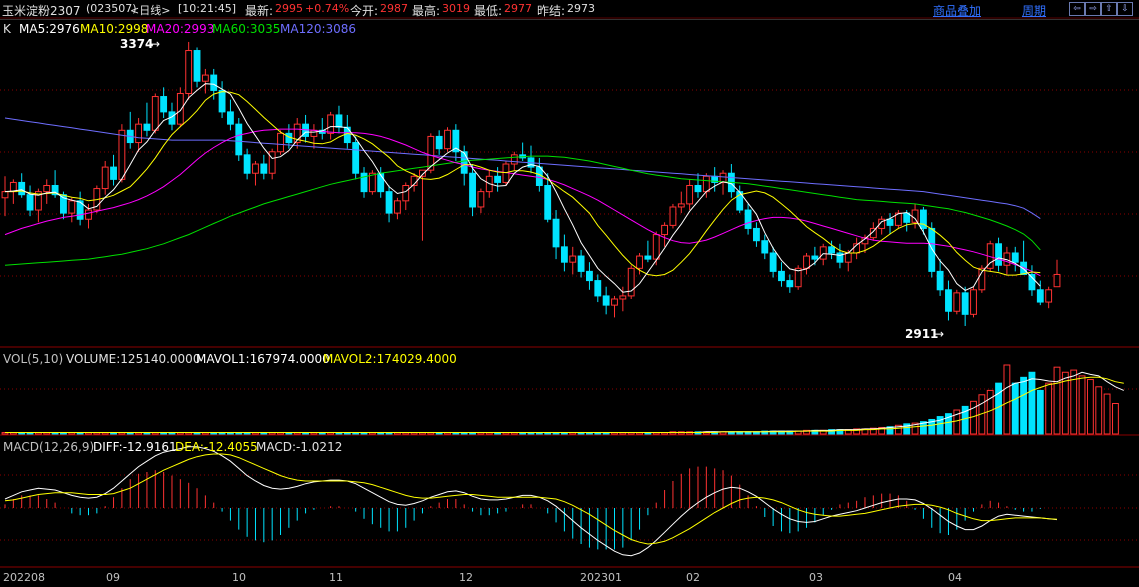 The image size is (1139, 587). What do you see at coordinates (693, 577) in the screenshot?
I see `x-tick-label: 02` at bounding box center [693, 577].